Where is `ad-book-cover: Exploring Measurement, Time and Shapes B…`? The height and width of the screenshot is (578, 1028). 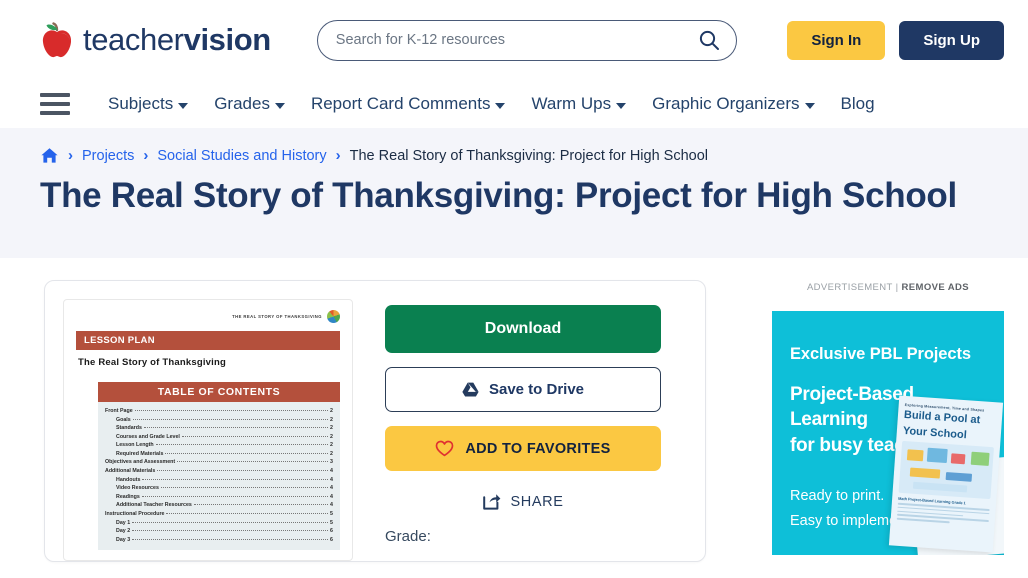
ad-book-cover: Exploring Measurement, Time and Shapes B… is located at coordinates (946, 474).